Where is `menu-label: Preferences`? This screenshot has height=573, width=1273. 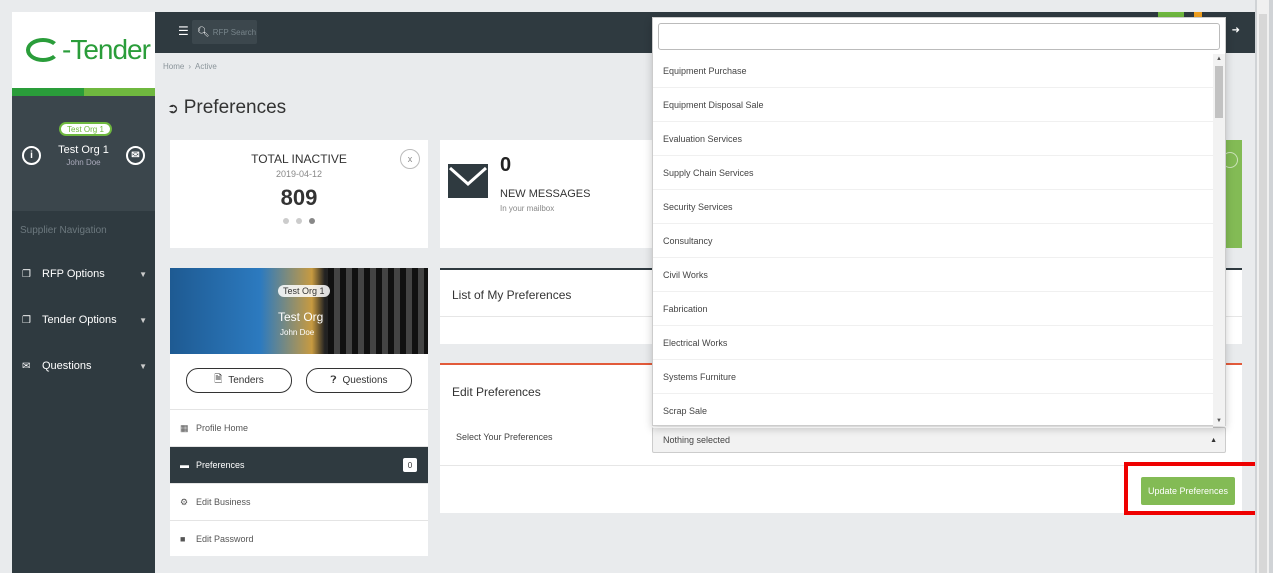
menu-label: Preferences is located at coordinates (220, 465).